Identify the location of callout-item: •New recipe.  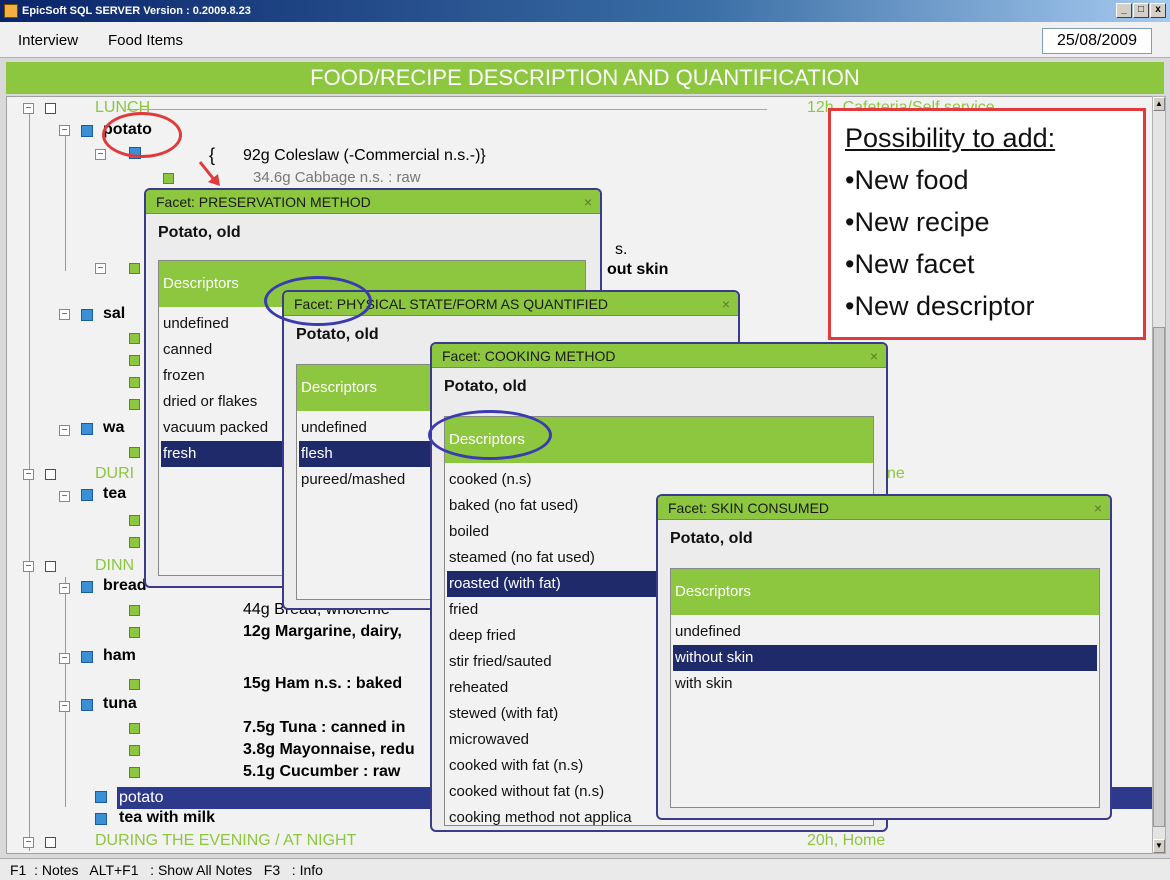
(917, 222).